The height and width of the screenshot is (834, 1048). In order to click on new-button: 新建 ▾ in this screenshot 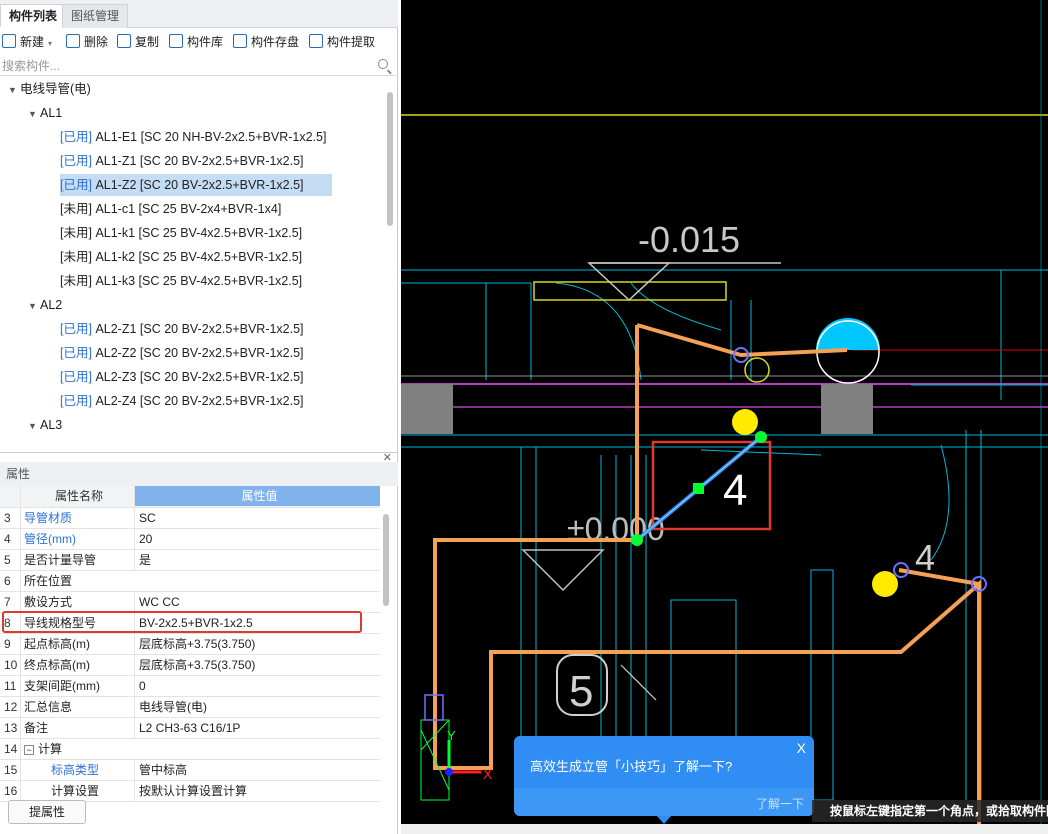, I will do `click(27, 42)`.